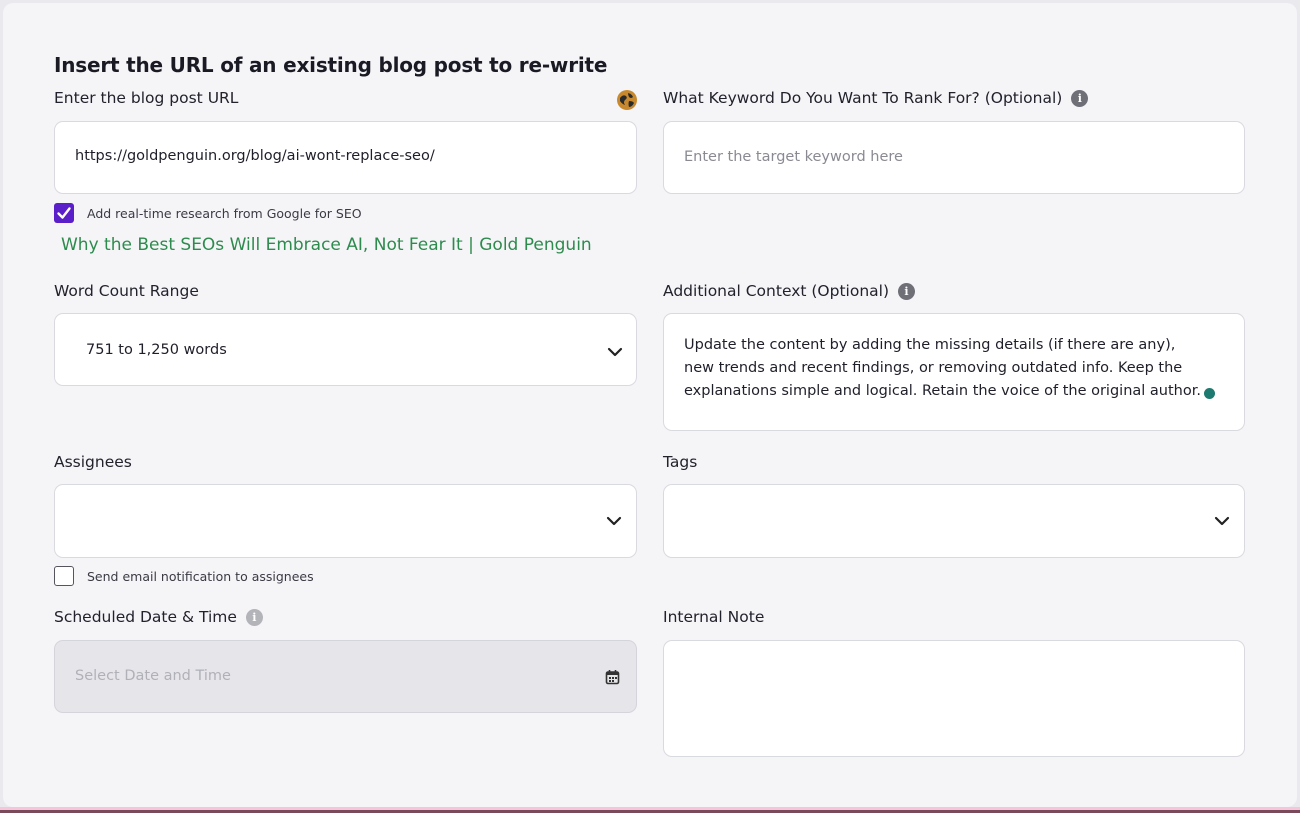 This screenshot has height=813, width=1300. I want to click on word-count-select: 751 to 1,250 words, so click(345, 349).